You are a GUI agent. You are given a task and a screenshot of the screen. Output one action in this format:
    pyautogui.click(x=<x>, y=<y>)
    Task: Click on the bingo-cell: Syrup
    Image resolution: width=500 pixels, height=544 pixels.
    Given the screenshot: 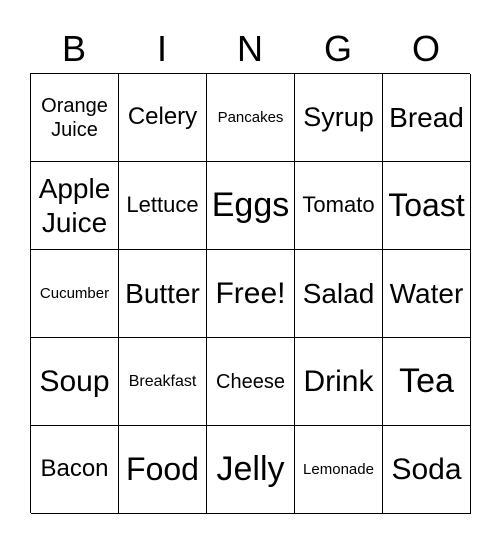 What is the action you would take?
    pyautogui.click(x=339, y=118)
    